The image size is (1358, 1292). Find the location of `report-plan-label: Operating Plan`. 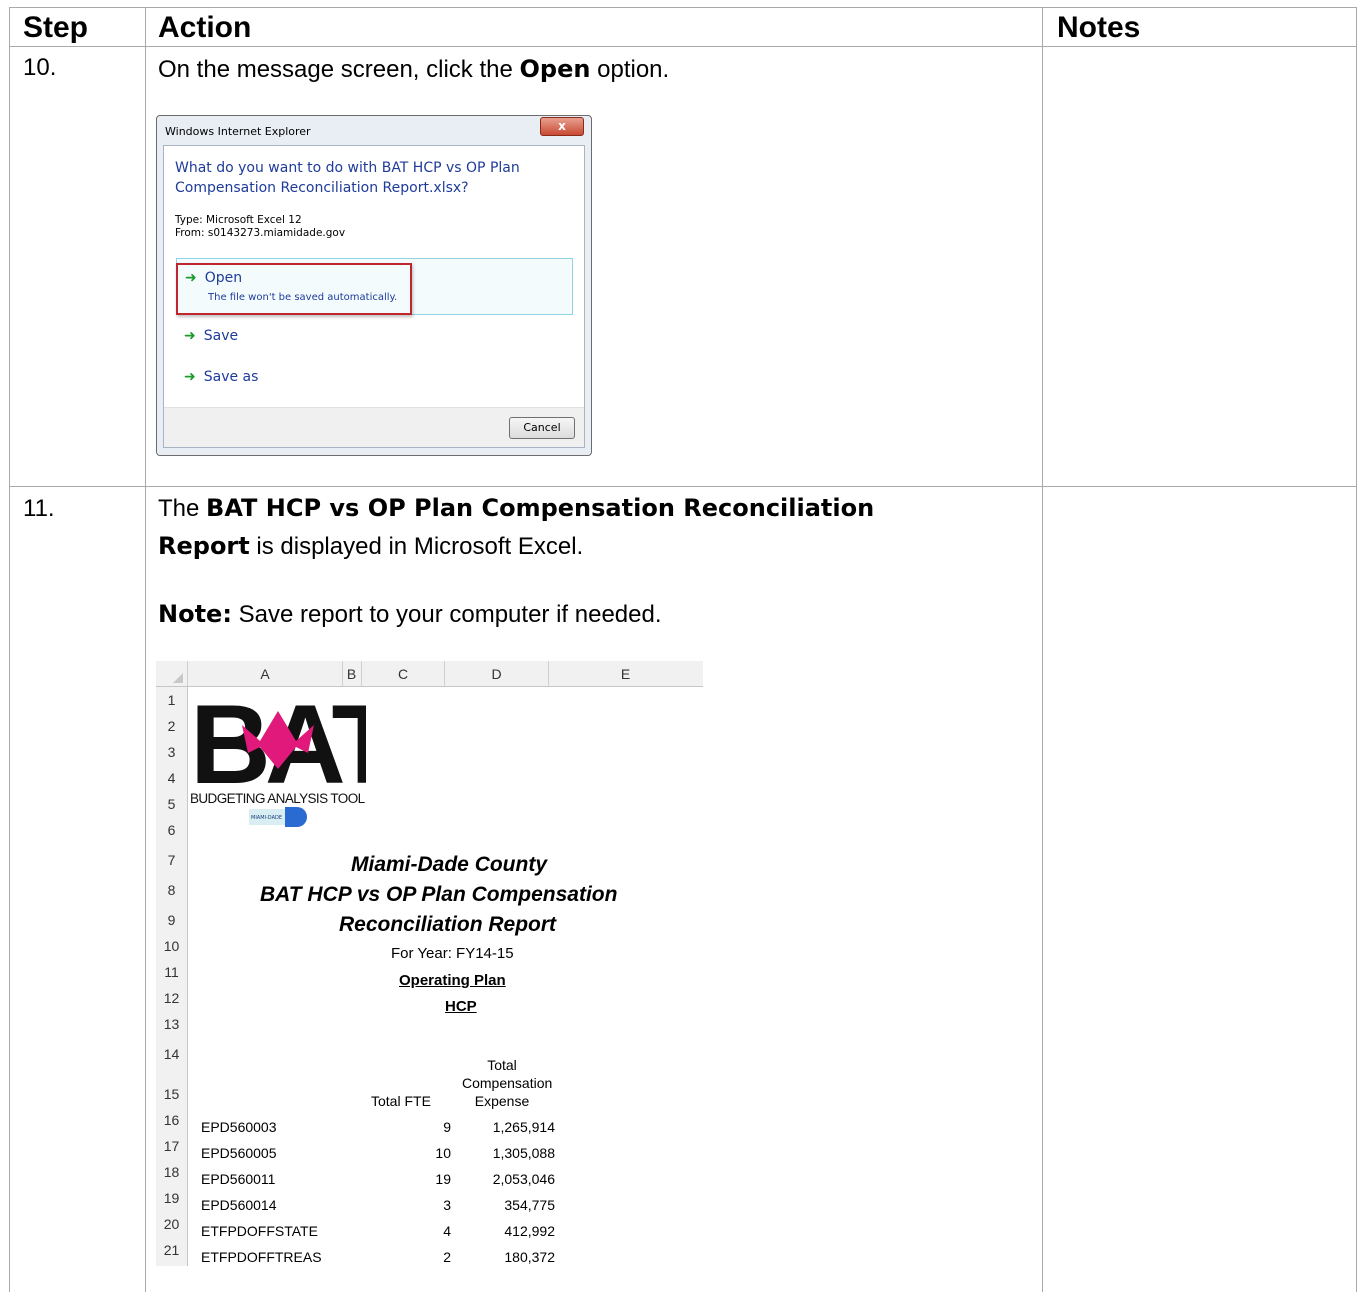

report-plan-label: Operating Plan is located at coordinates (452, 980).